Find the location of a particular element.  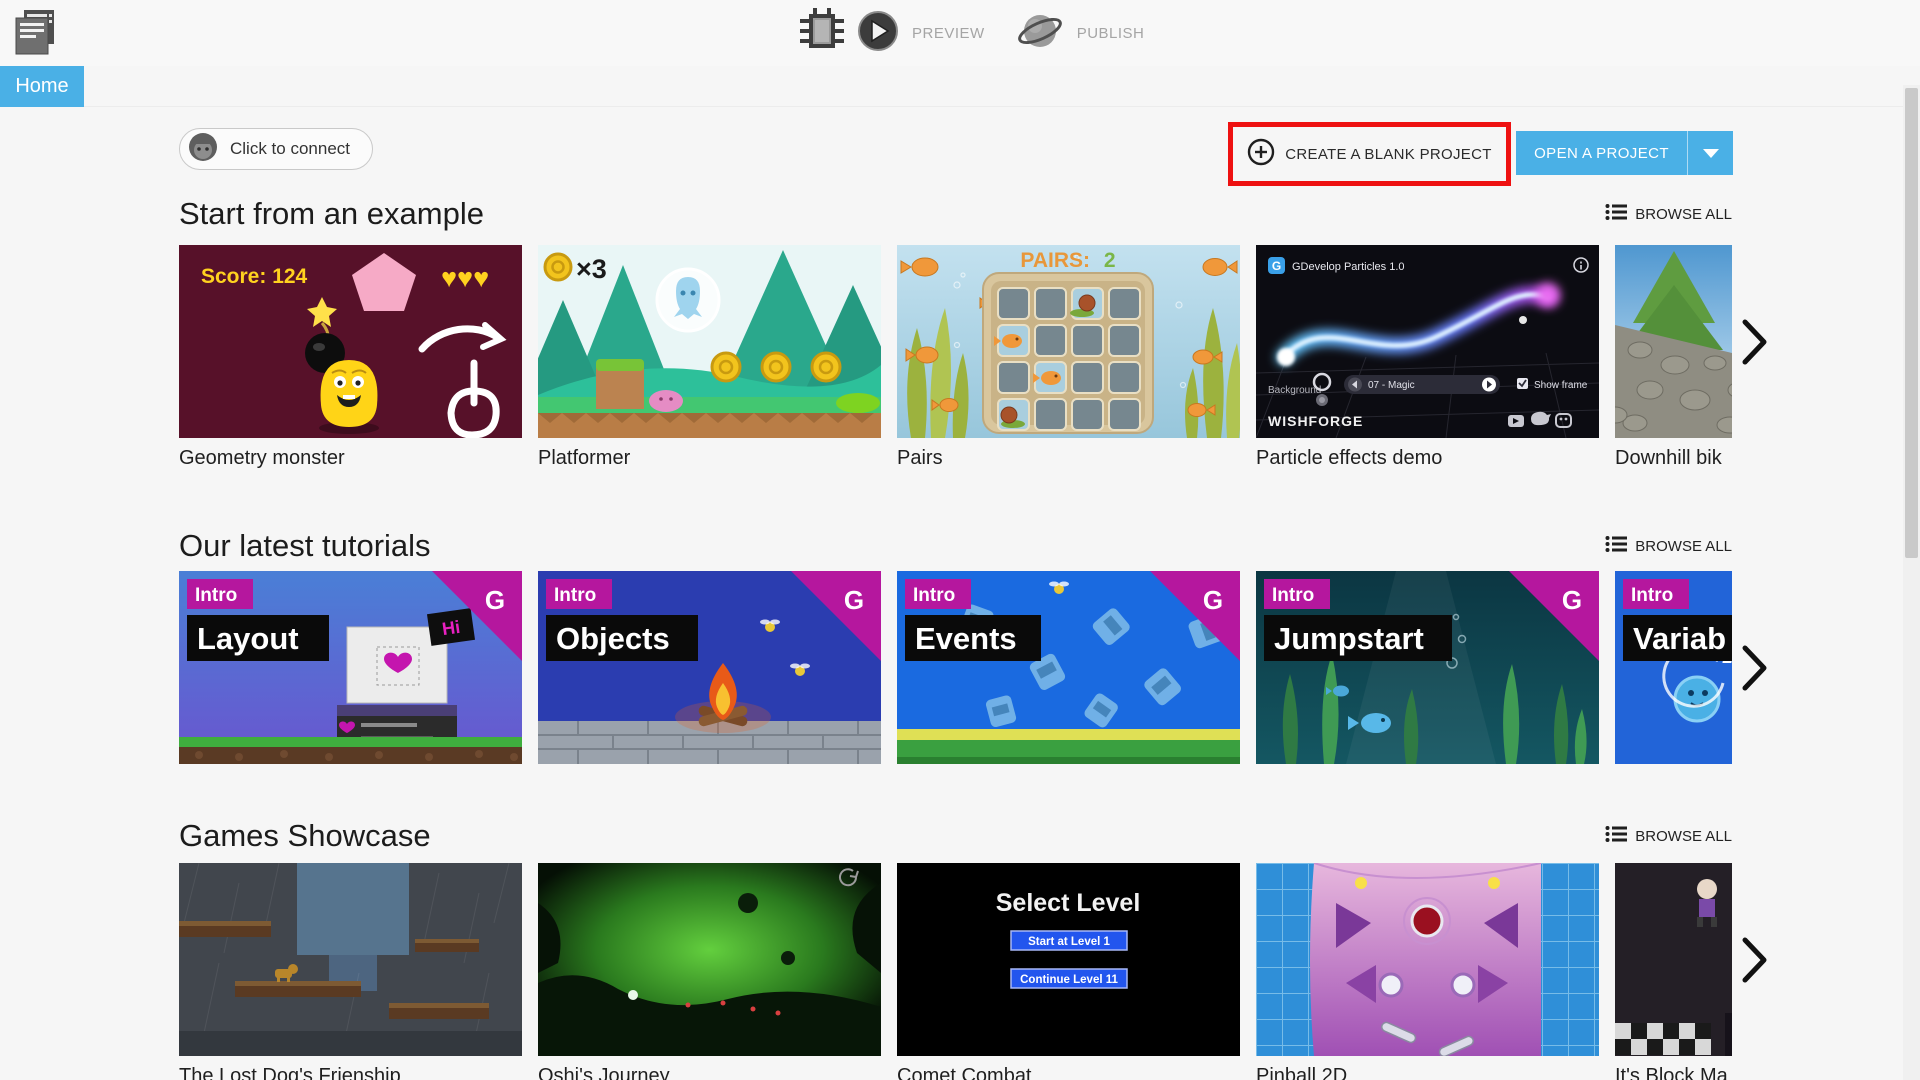

showcase-card-lost-dog: The Lost Dog's Frienship is located at coordinates (350, 971).